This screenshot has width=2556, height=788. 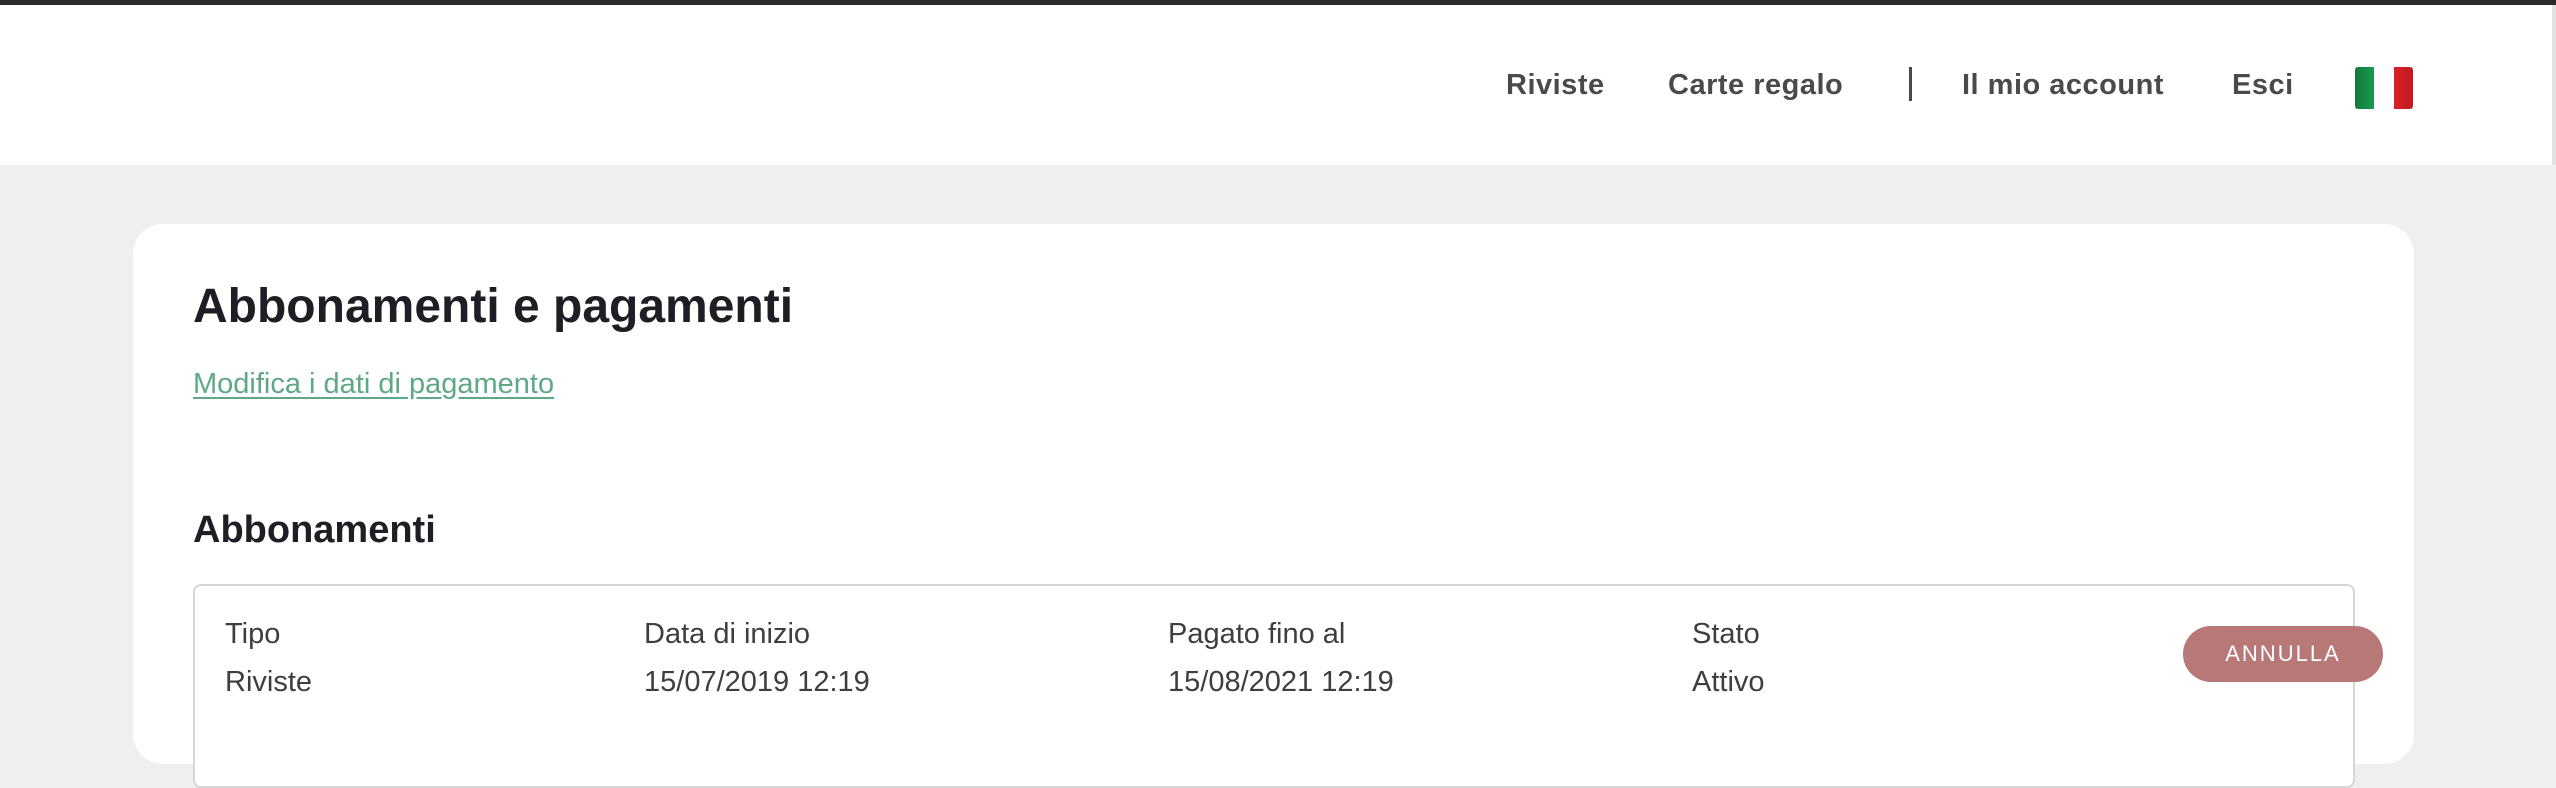 What do you see at coordinates (1726, 634) in the screenshot?
I see `status-label: Stato` at bounding box center [1726, 634].